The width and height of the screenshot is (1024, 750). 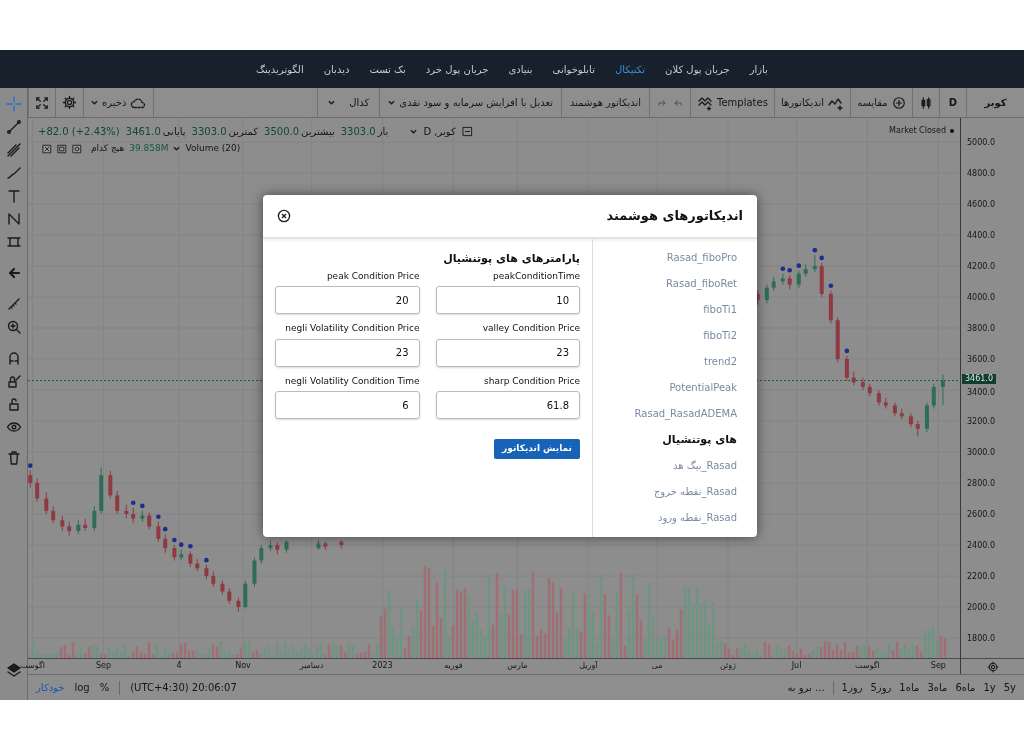 What do you see at coordinates (981, 297) in the screenshot?
I see `price-label: 4000.0` at bounding box center [981, 297].